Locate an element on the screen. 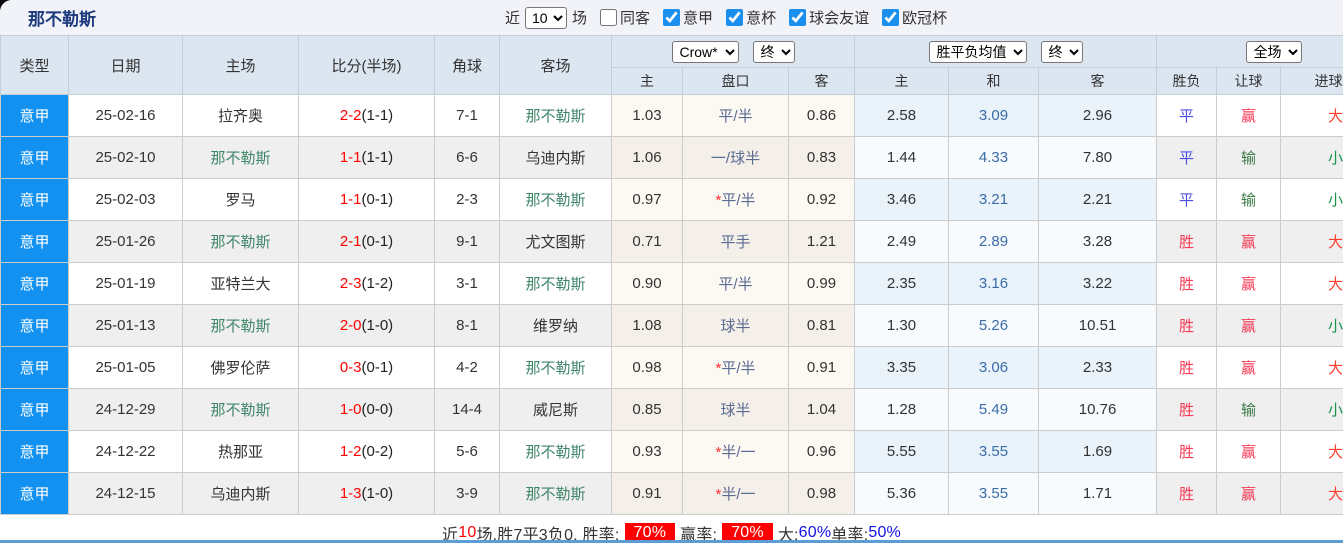  score-cell: 1-0(0-0) is located at coordinates (366, 409).